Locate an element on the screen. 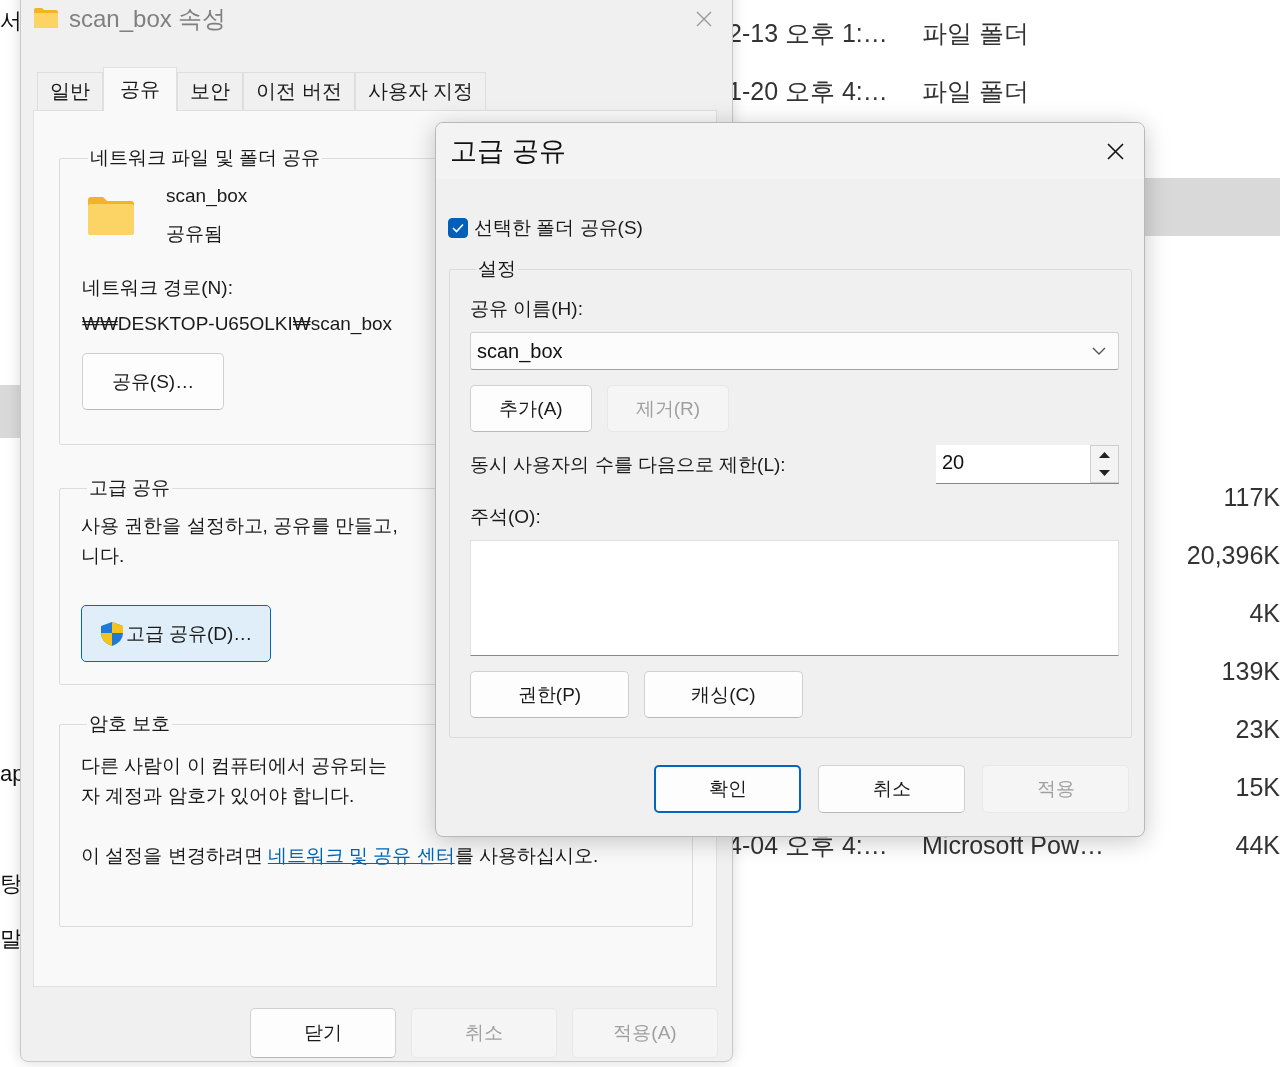  group-title: 네트워크 파일 및 폴더 공유 is located at coordinates (205, 158).